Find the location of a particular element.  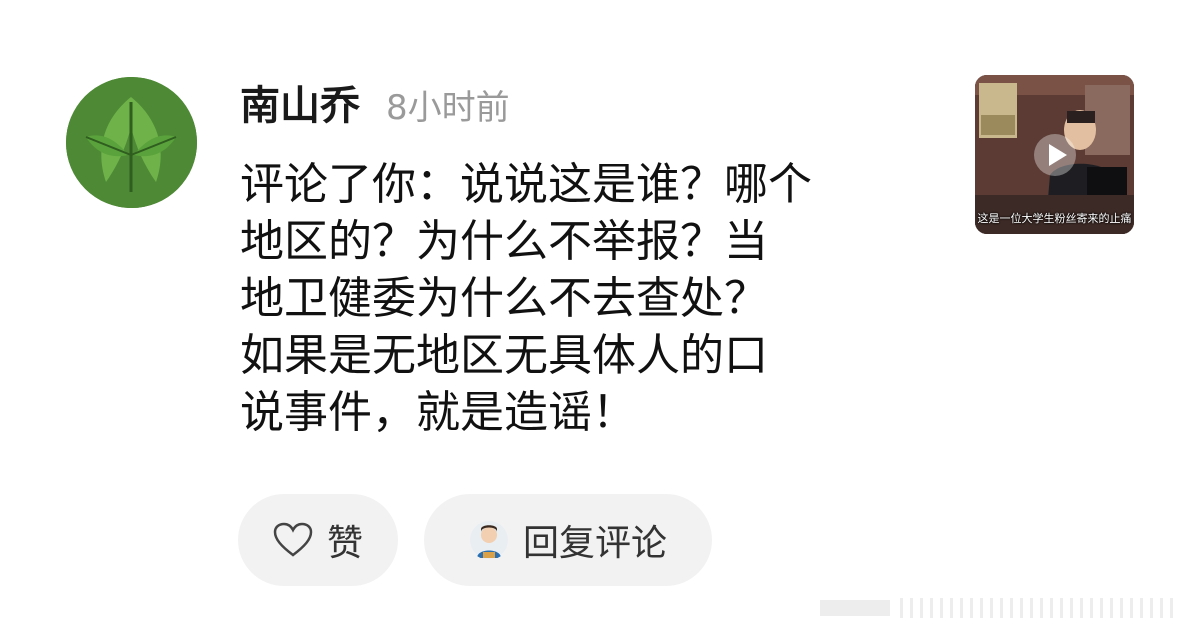

watermark-strip is located at coordinates (996, 608).